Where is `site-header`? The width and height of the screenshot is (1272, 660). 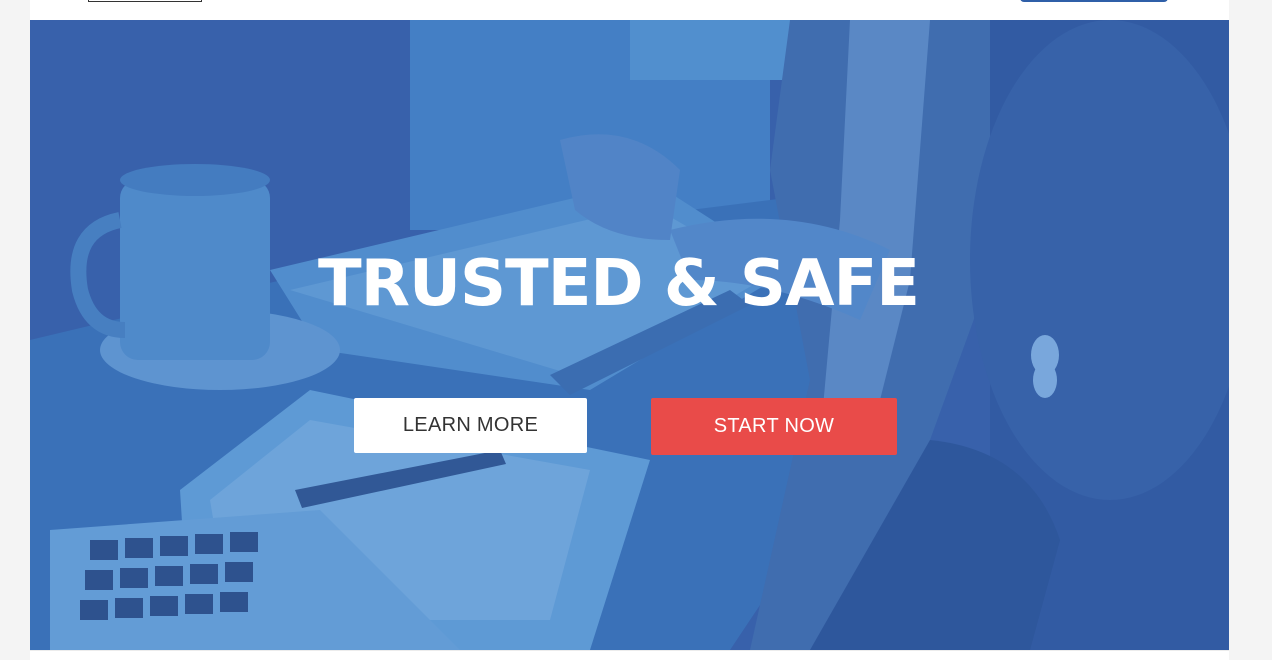
site-header is located at coordinates (629, 10).